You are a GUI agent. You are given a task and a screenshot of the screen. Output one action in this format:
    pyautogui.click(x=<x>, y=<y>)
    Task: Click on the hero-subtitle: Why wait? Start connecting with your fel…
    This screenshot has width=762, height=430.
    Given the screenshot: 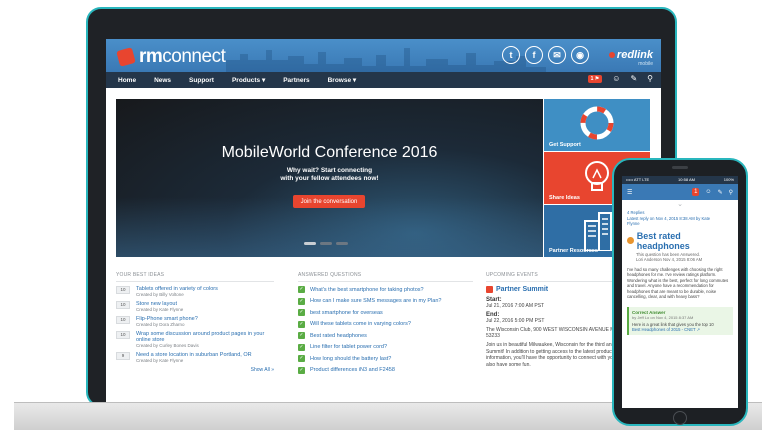 What is the action you would take?
    pyautogui.click(x=329, y=174)
    